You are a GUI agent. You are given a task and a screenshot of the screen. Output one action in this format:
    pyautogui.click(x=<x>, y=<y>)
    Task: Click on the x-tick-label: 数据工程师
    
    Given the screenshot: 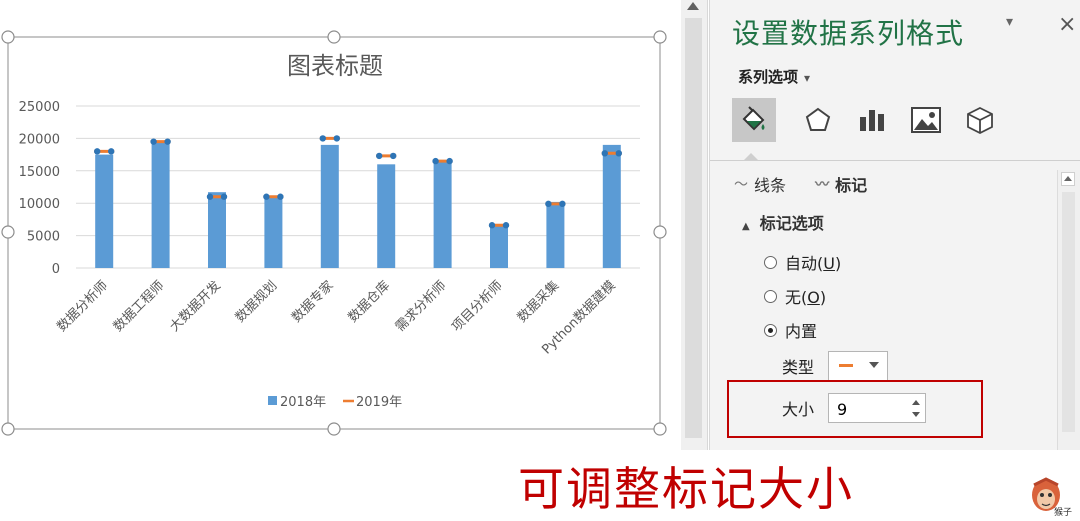 What is the action you would take?
    pyautogui.click(x=139, y=306)
    